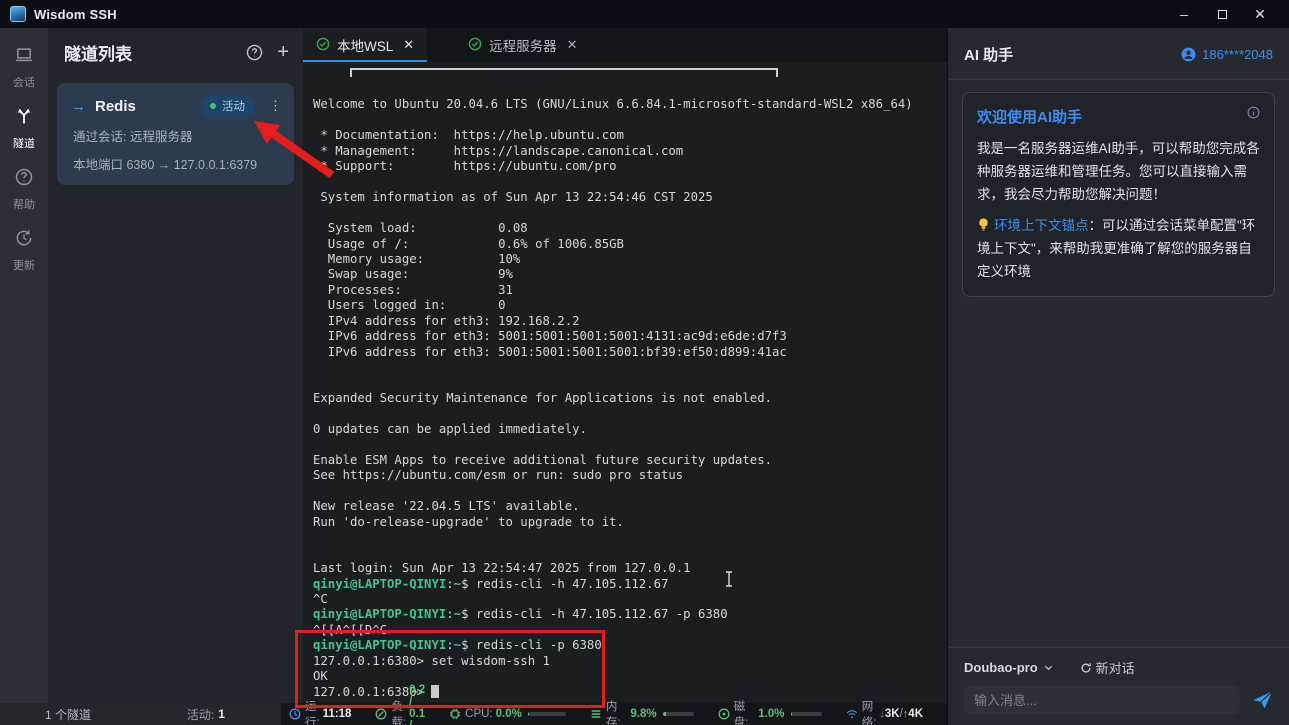 Image resolution: width=1289 pixels, height=725 pixels. I want to click on tab-local-wsl: 本地WSL ✕, so click(365, 45).